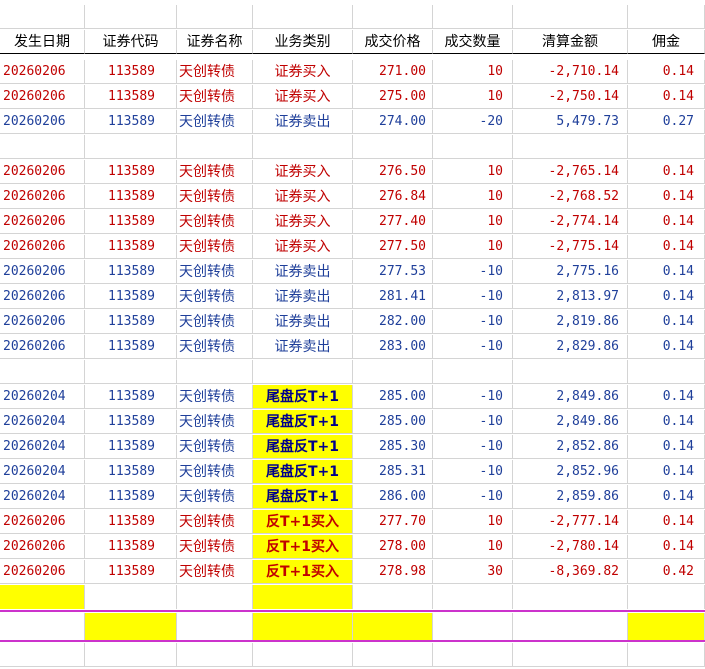 The height and width of the screenshot is (669, 705). I want to click on price-cell: 277.50, so click(393, 247).